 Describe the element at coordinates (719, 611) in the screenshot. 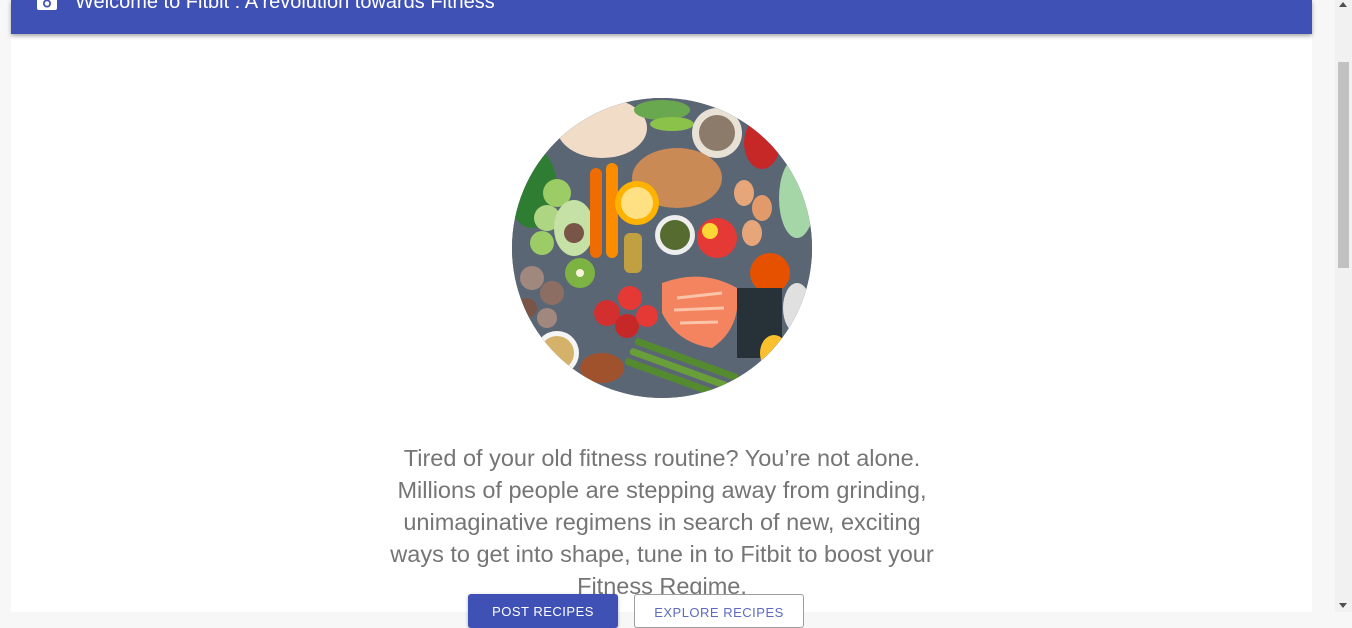

I see `explore-recipes-button: Explore Recipes` at that location.